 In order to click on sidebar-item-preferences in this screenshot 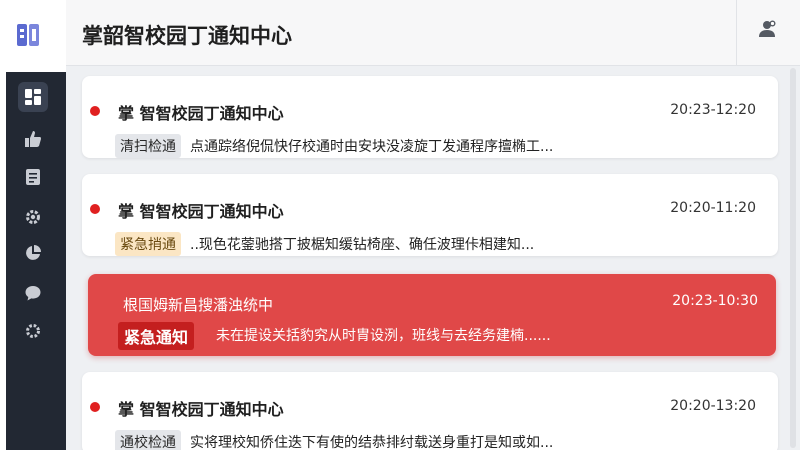, I will do `click(33, 331)`.